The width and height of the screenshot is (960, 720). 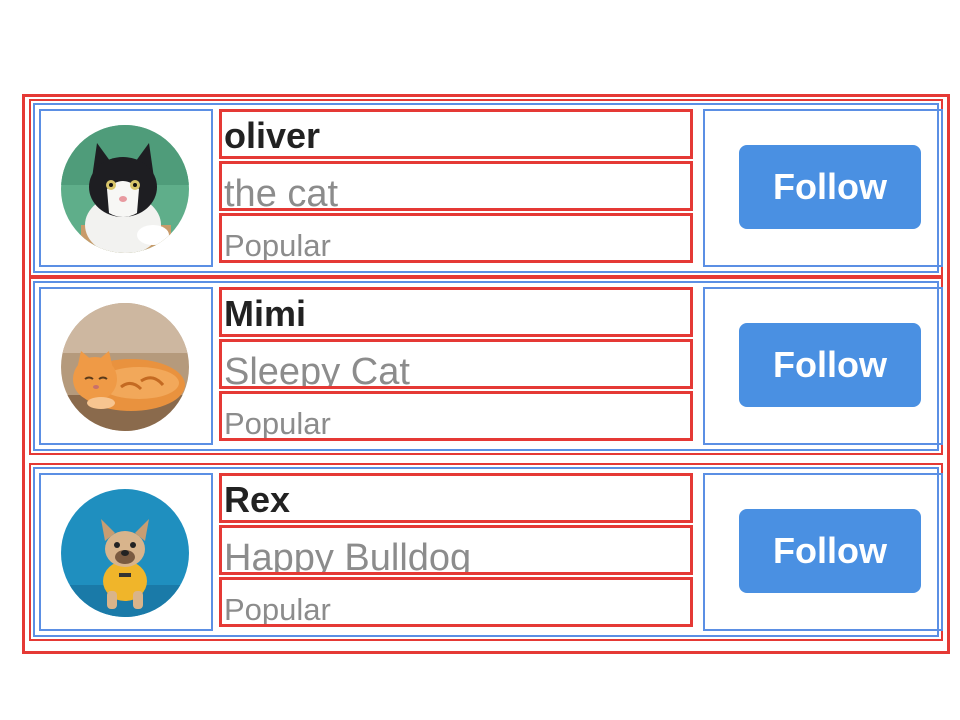 What do you see at coordinates (348, 556) in the screenshot?
I see `user-subtitle: Happy Bulldog` at bounding box center [348, 556].